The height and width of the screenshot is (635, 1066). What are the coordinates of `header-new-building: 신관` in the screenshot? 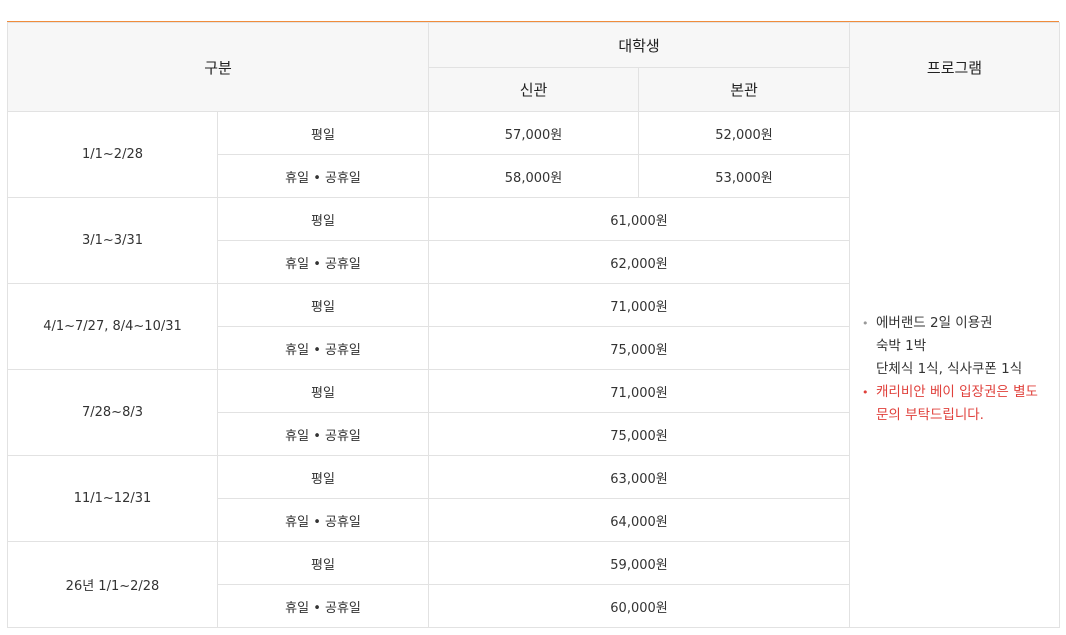 It's located at (534, 89).